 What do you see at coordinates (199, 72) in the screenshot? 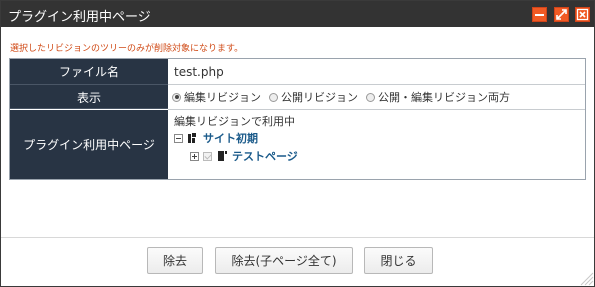
I see `filename-value: test.php` at bounding box center [199, 72].